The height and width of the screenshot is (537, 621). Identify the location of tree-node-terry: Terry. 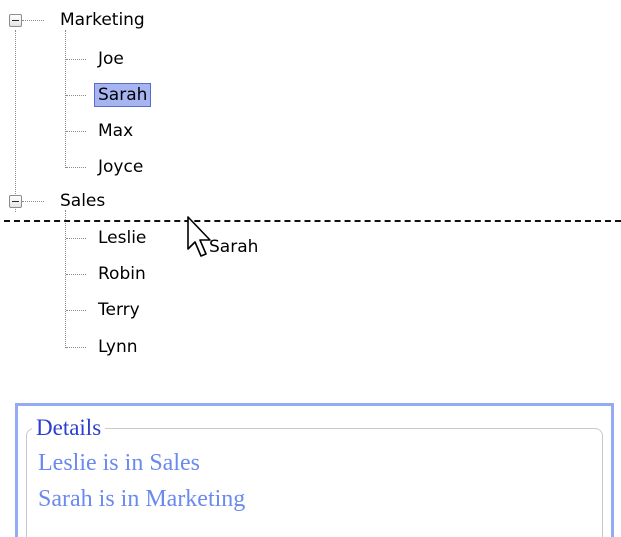
(119, 310).